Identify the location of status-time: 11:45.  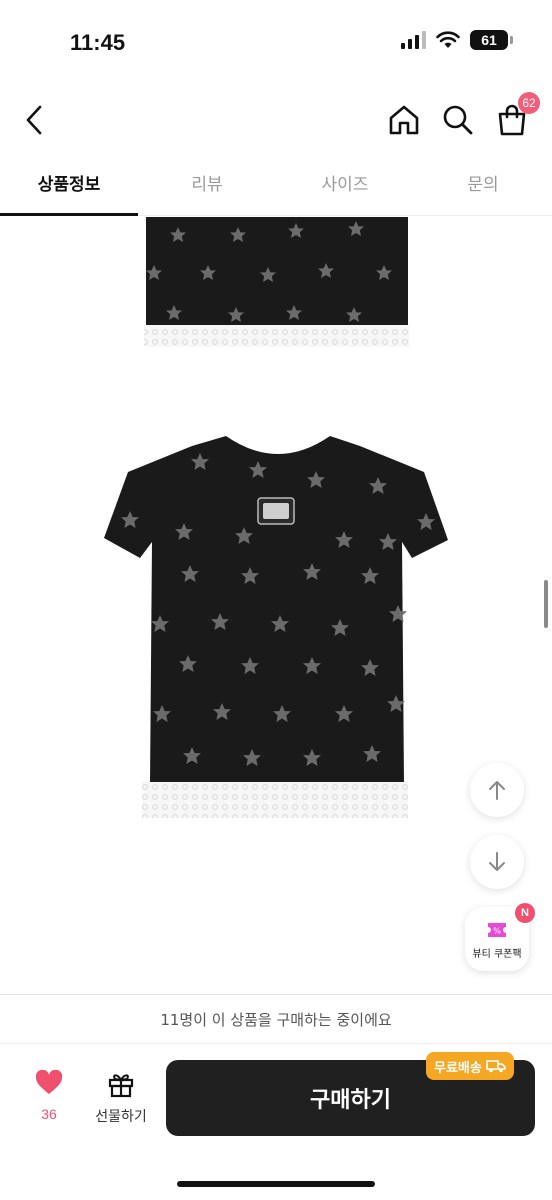
(98, 42).